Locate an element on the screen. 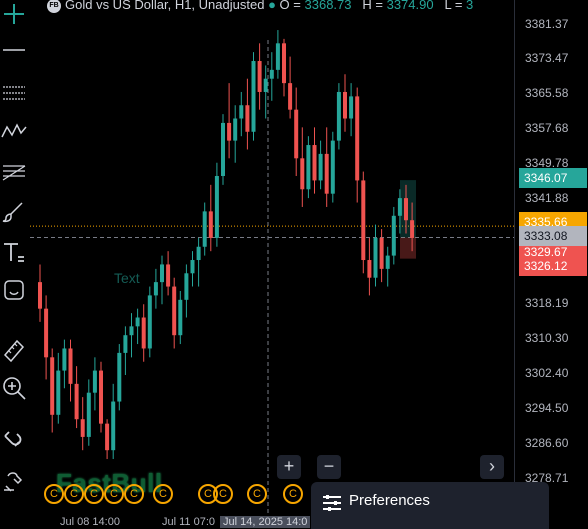 The height and width of the screenshot is (529, 588). price-tick: 3381.37 is located at coordinates (547, 24).